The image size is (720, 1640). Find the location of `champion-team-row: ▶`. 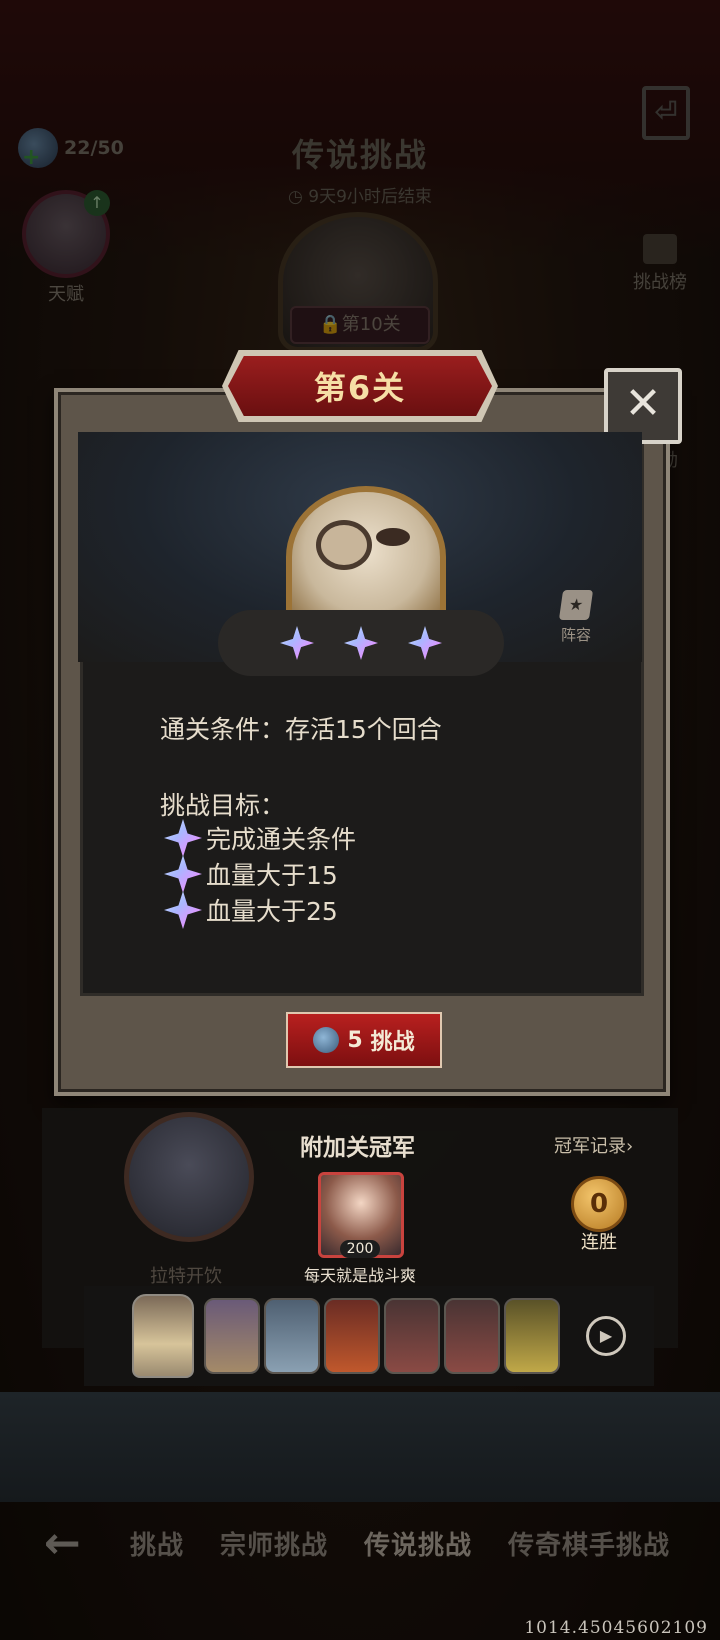

champion-team-row: ▶ is located at coordinates (369, 1336).